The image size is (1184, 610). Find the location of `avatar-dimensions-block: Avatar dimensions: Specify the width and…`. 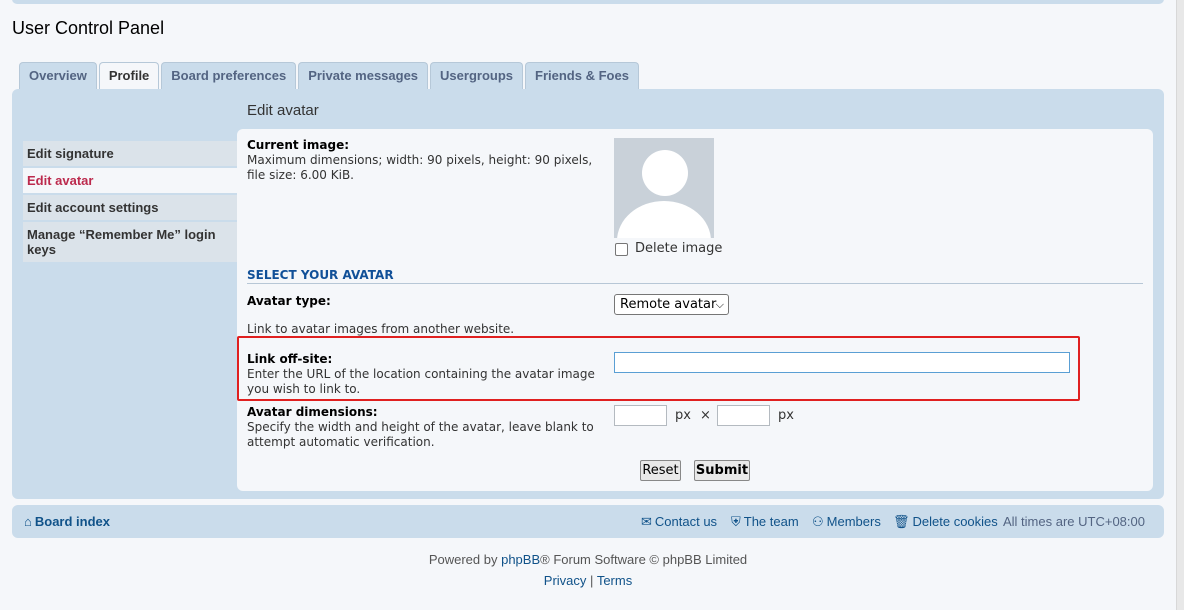

avatar-dimensions-block: Avatar dimensions: Specify the width and… is located at coordinates (427, 427).